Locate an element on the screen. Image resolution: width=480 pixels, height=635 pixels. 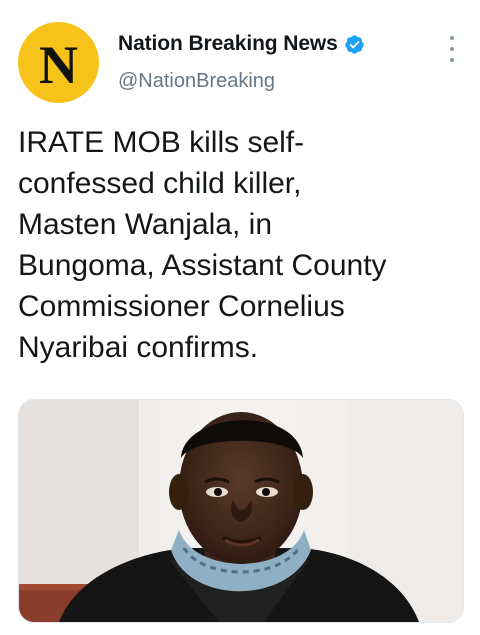
author-display-name: Nation Breaking News is located at coordinates (228, 44).